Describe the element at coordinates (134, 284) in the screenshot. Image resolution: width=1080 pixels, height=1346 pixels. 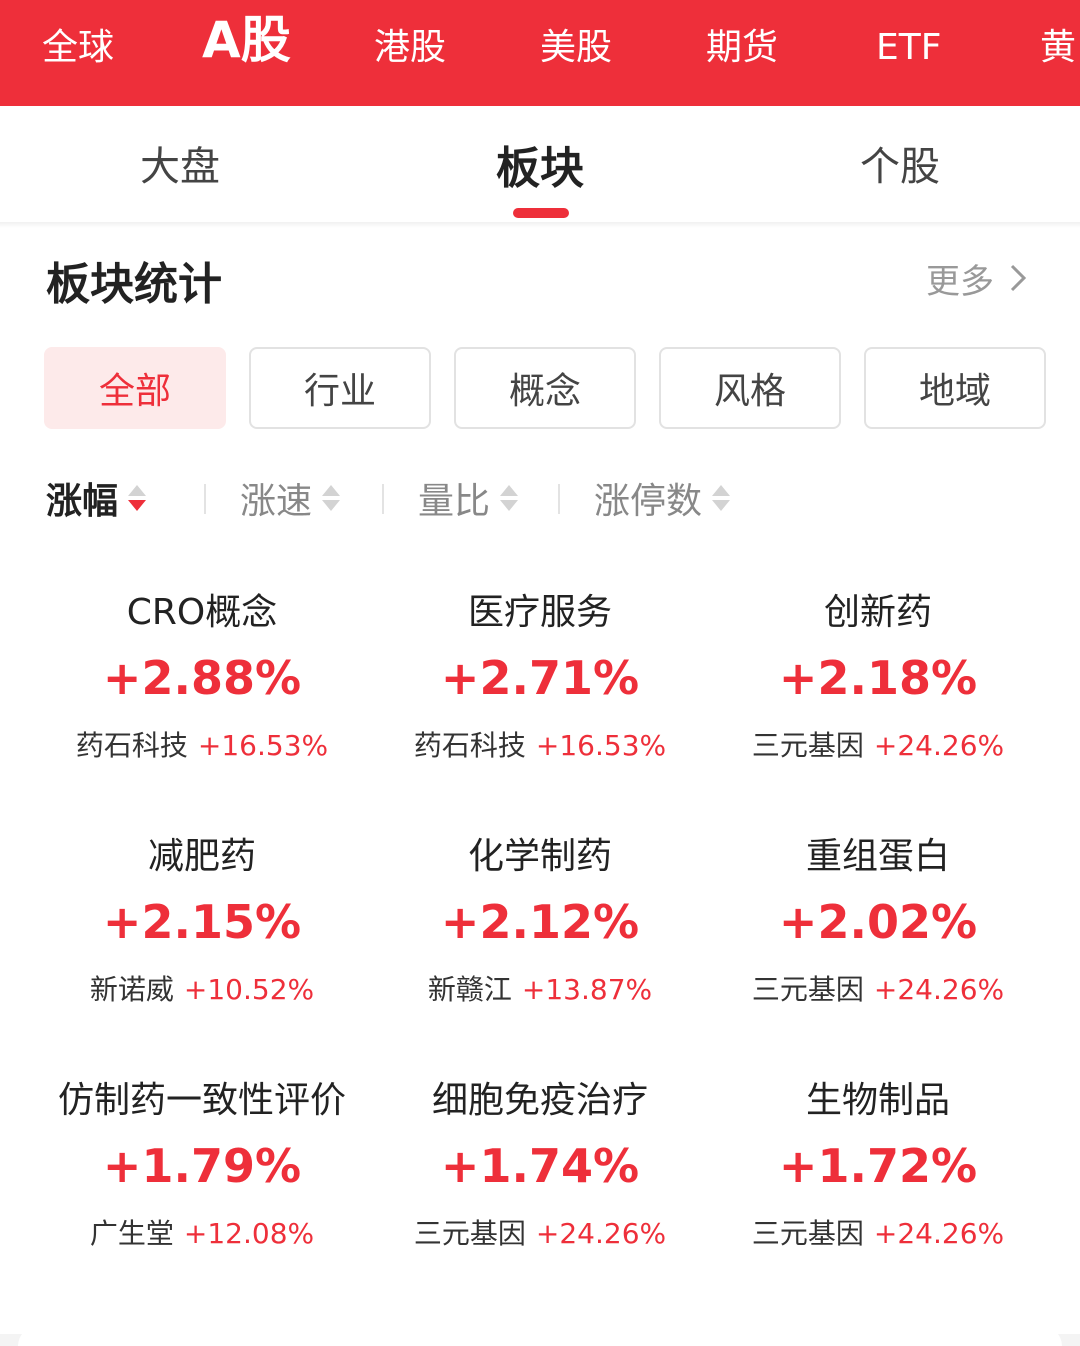
I see `section-title: 板块统计` at that location.